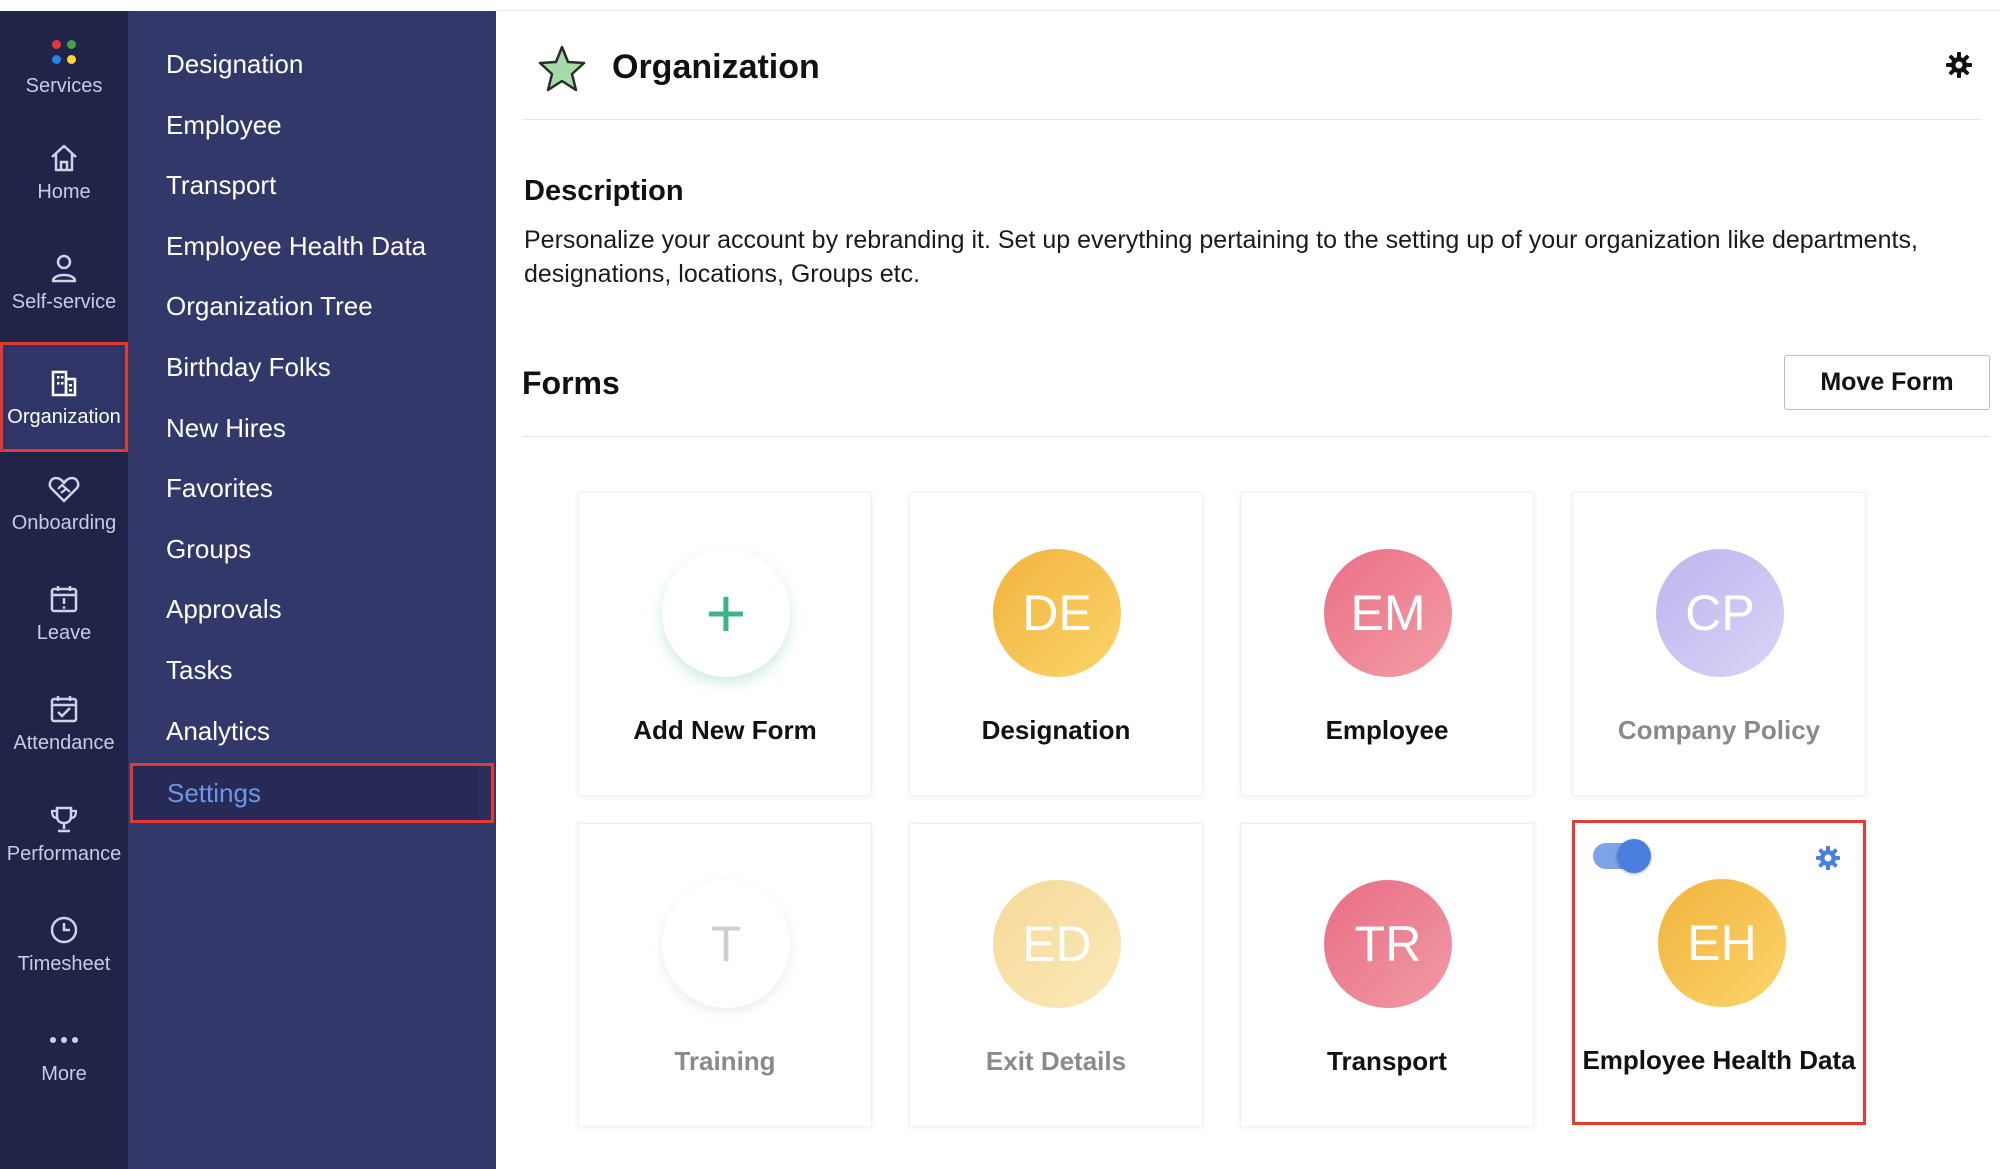  I want to click on subnav-item-groups: Groups, so click(208, 549).